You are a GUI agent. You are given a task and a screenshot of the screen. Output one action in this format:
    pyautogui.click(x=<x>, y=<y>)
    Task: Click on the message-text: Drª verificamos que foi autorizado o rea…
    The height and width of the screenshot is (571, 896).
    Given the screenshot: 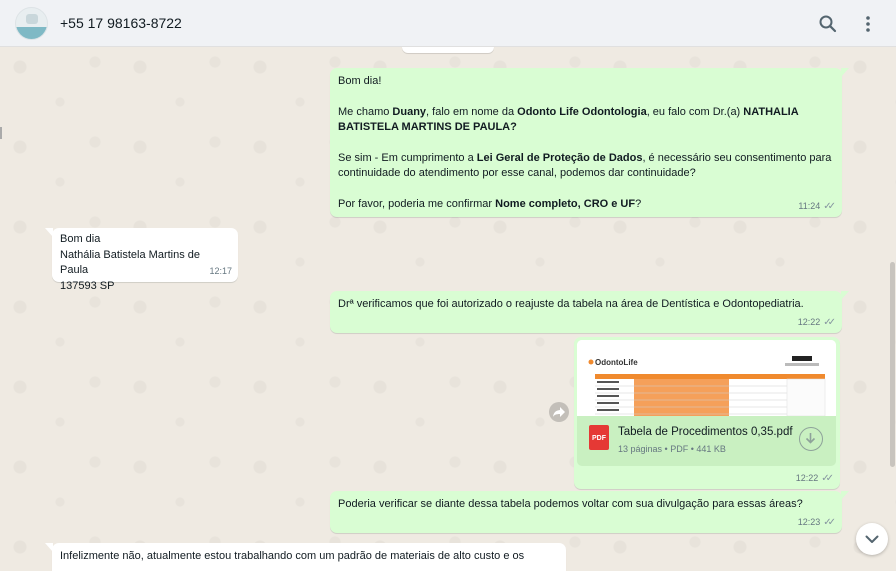 What is the action you would take?
    pyautogui.click(x=571, y=304)
    